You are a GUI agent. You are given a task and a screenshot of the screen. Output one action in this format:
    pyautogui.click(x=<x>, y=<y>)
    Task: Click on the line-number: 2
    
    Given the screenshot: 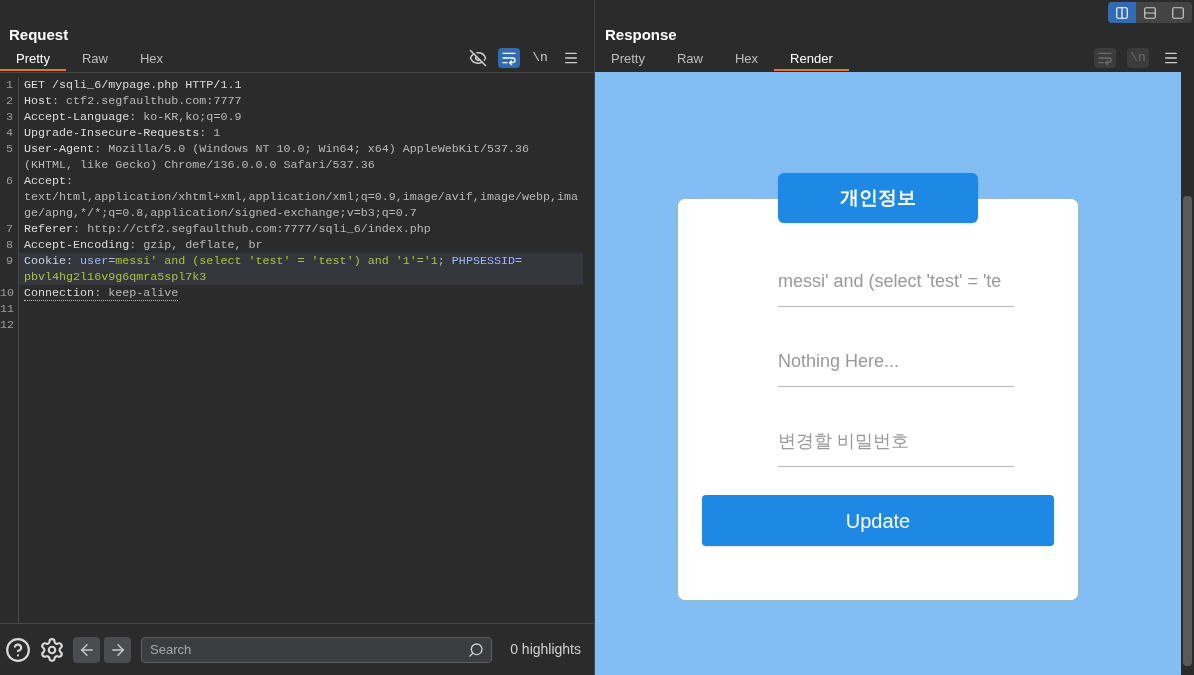 What is the action you would take?
    pyautogui.click(x=9, y=101)
    